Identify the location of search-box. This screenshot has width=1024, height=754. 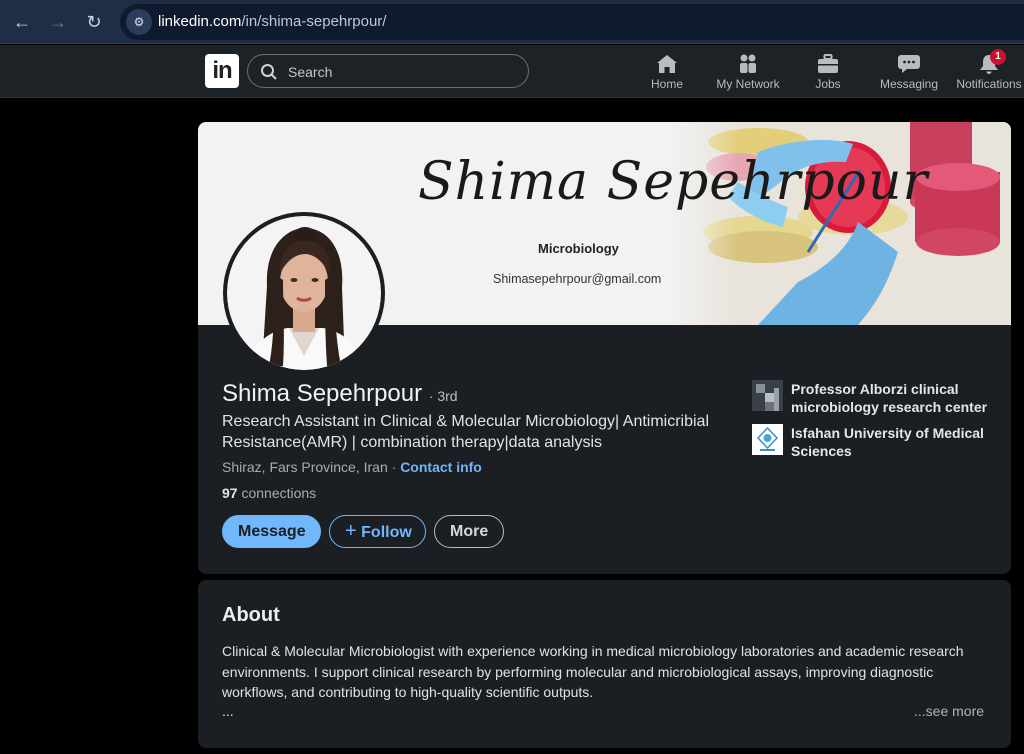
(388, 71).